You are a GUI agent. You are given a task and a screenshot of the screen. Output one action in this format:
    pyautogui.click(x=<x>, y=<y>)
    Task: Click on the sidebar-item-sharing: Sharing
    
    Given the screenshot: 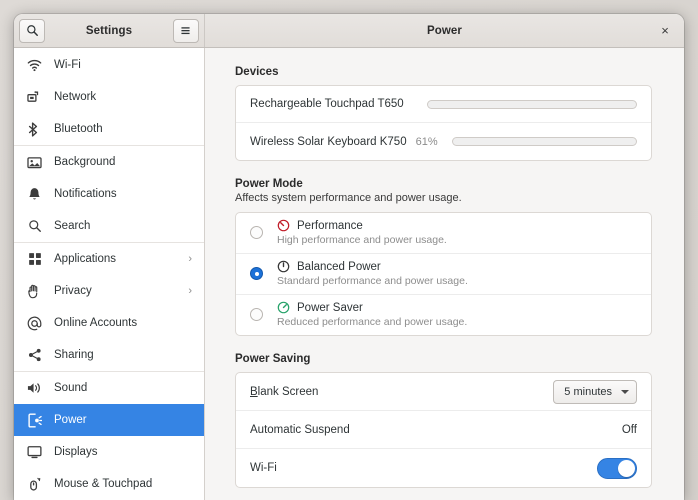 What is the action you would take?
    pyautogui.click(x=109, y=355)
    